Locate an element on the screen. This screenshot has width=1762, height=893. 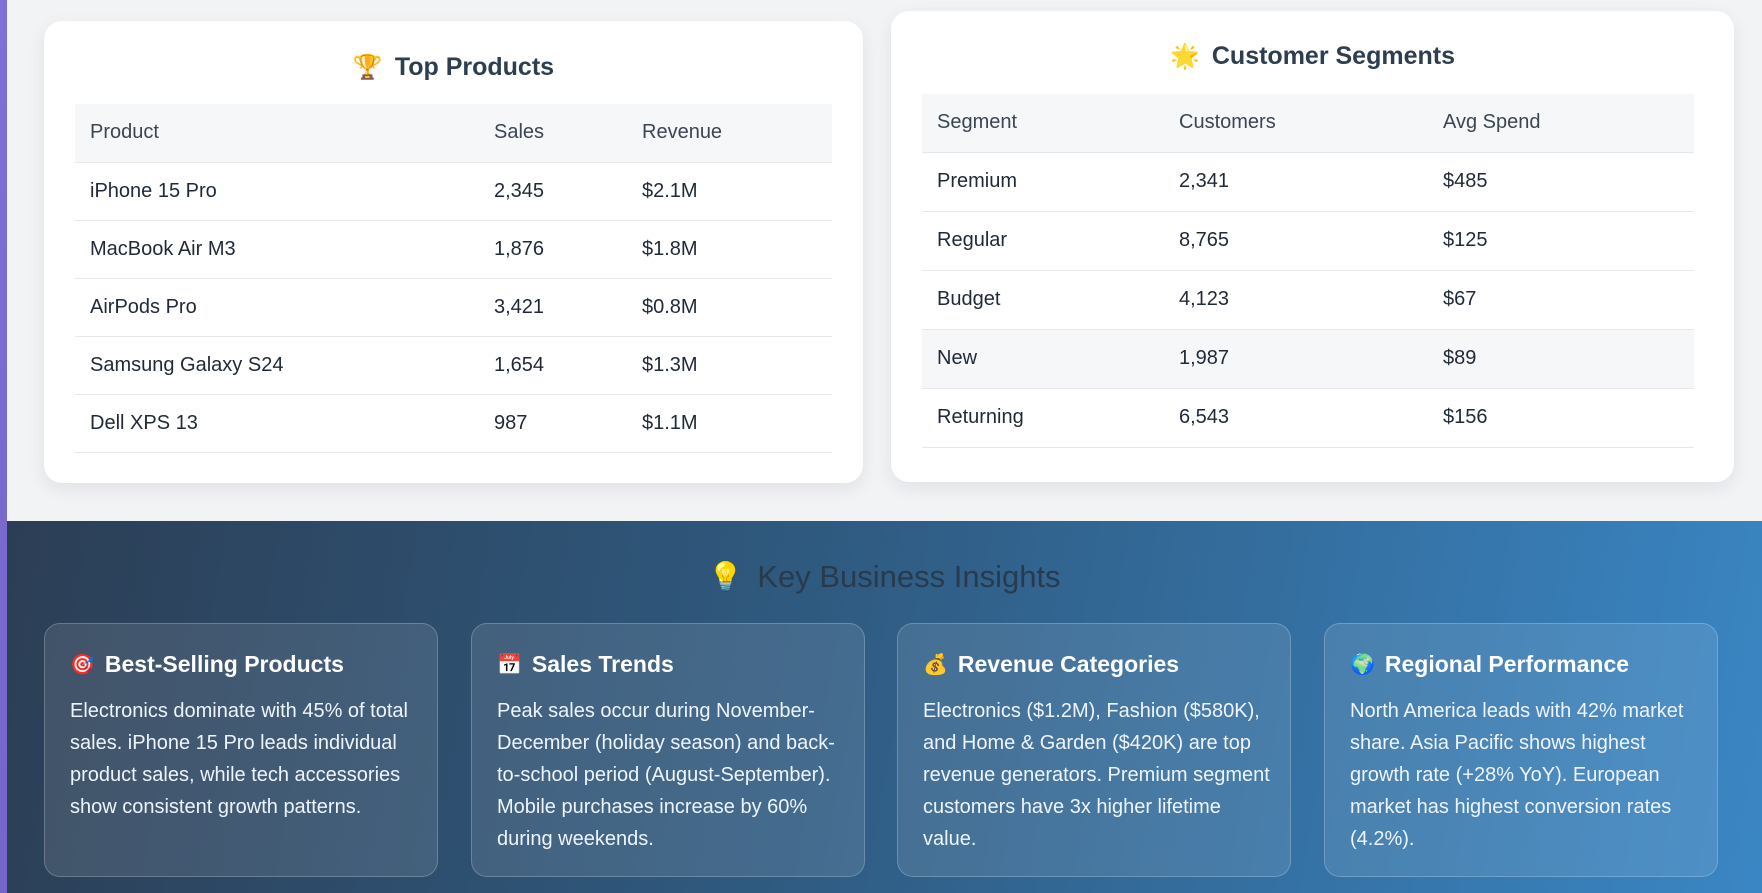
table-row: Budget 4,123 $67 is located at coordinates (1308, 300).